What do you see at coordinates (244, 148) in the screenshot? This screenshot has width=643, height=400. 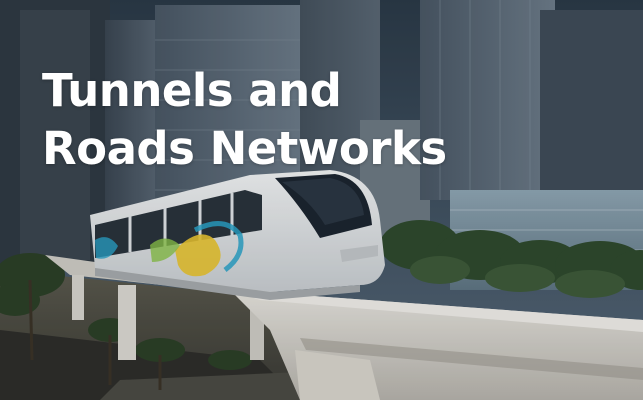 I see `card-title-line-2: Roads Networks` at bounding box center [244, 148].